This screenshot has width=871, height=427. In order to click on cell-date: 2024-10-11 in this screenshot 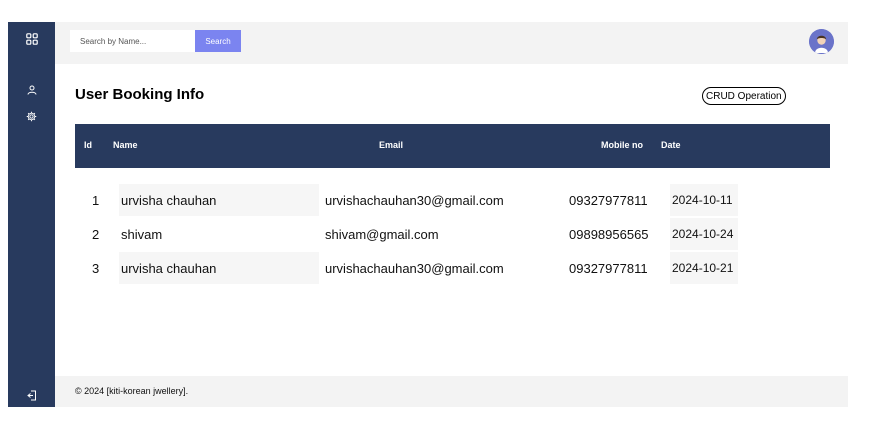, I will do `click(704, 200)`.